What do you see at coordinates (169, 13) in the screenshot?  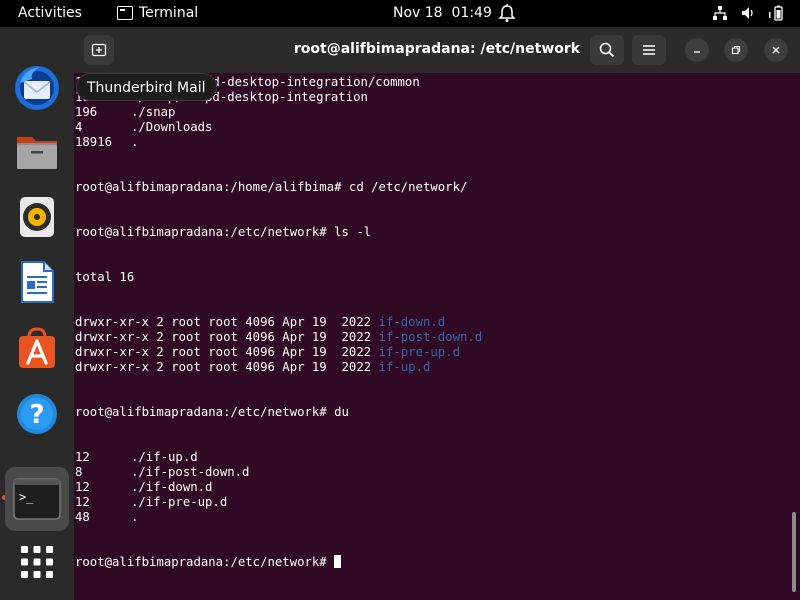 I see `app-name: Terminal` at bounding box center [169, 13].